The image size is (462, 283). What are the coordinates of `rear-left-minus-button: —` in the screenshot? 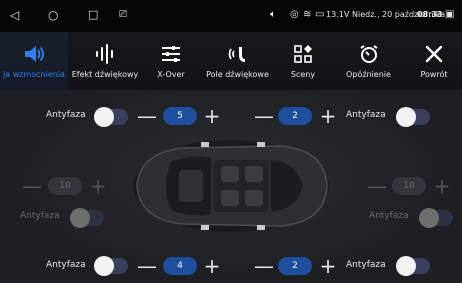 It's located at (147, 266).